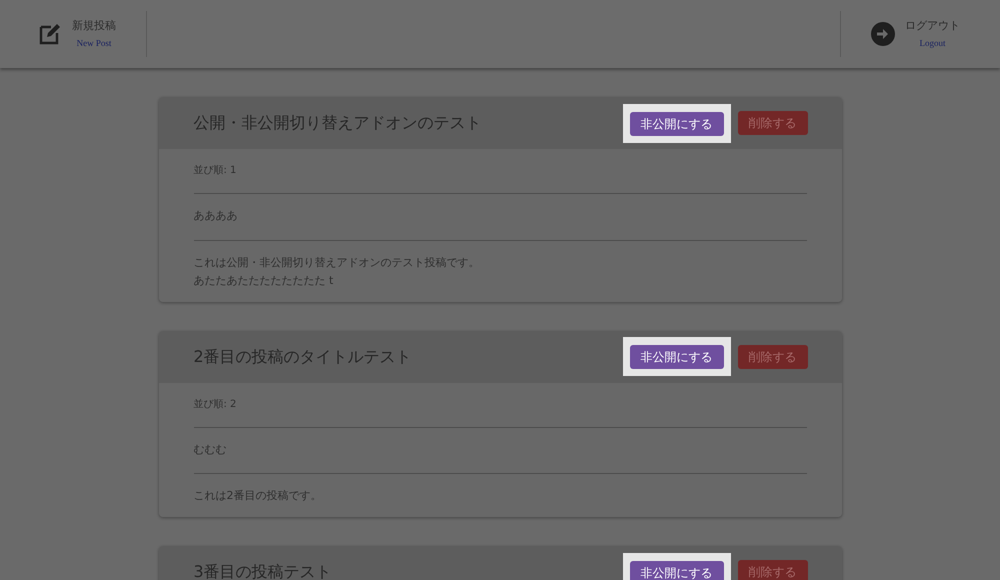 This screenshot has height=580, width=1000. Describe the element at coordinates (932, 26) in the screenshot. I see `logout-label: ログアウト` at that location.